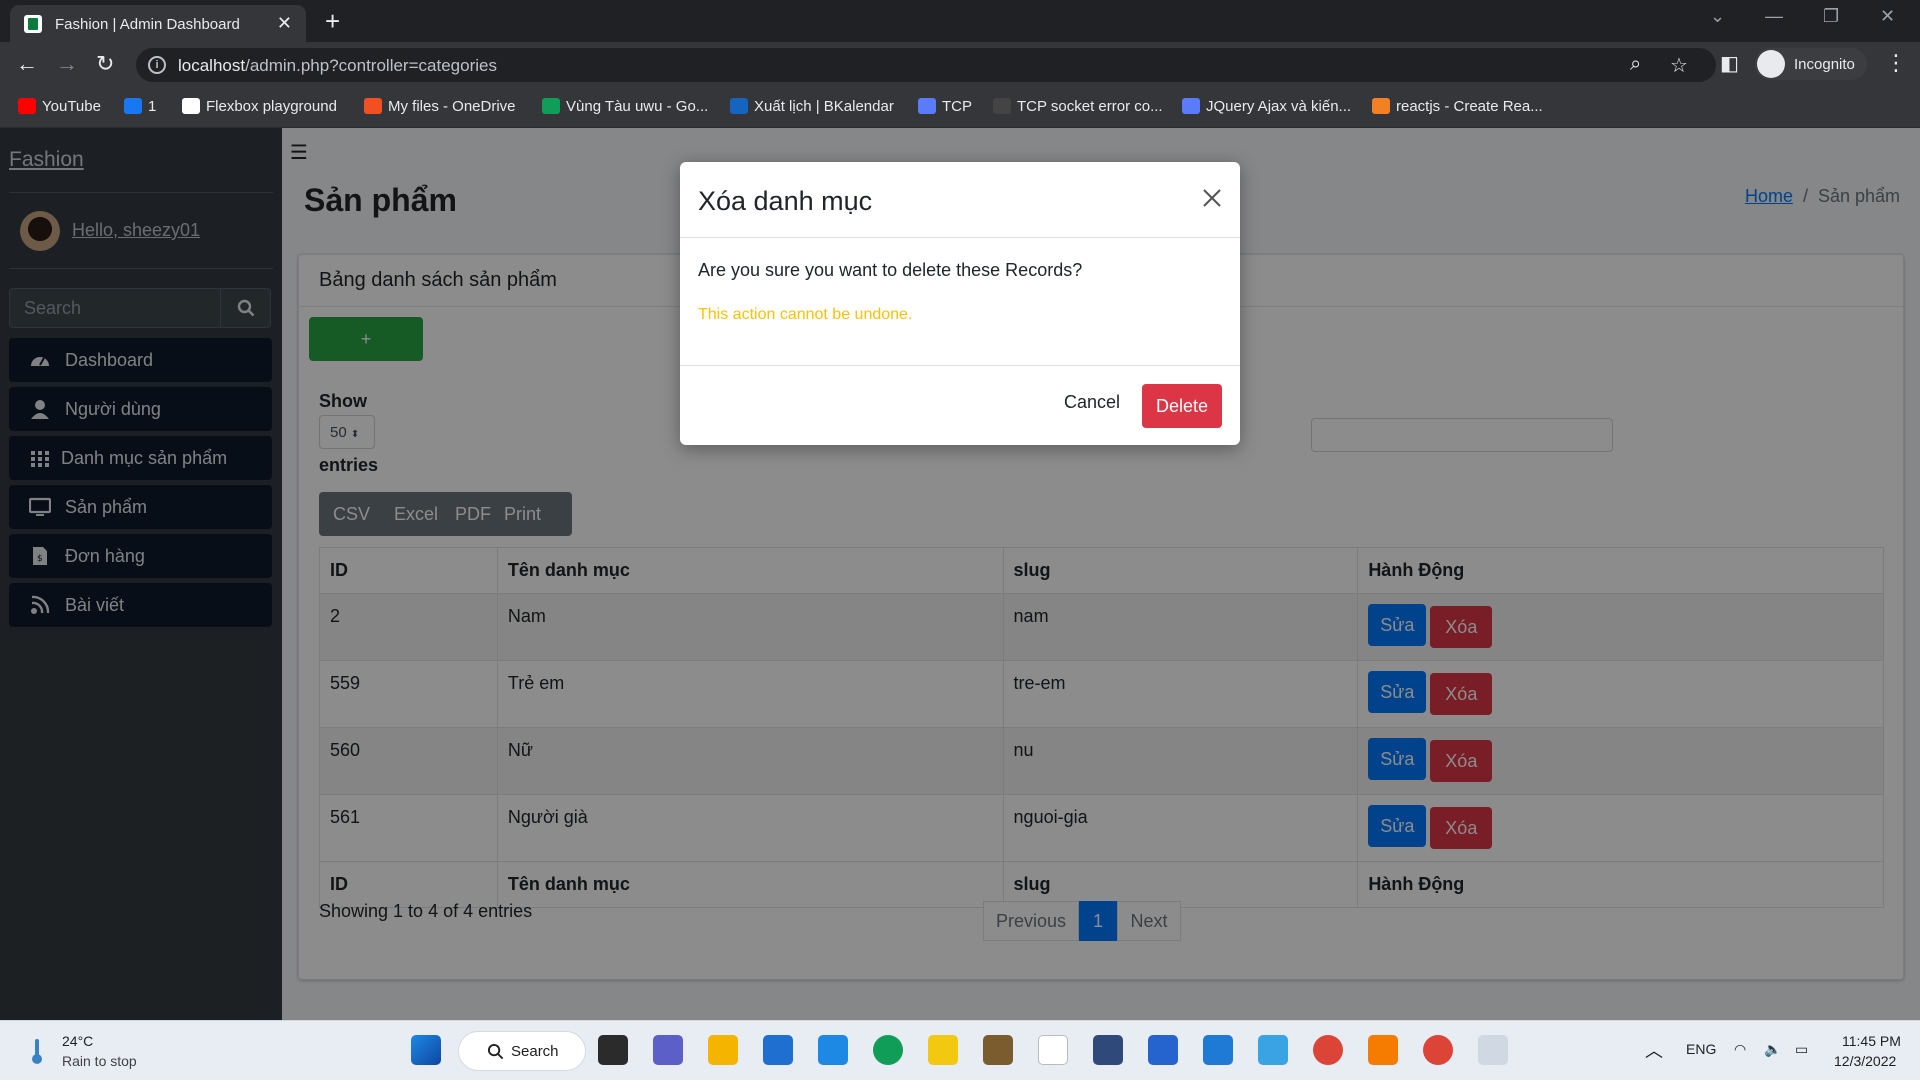  Describe the element at coordinates (78, 1041) in the screenshot. I see `weather-temperature: 24°C` at that location.